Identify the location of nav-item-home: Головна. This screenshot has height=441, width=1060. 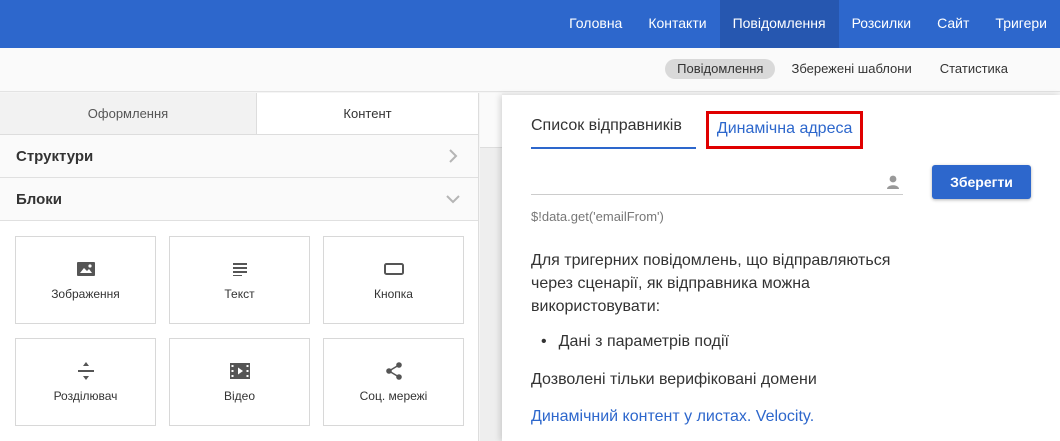
(595, 24).